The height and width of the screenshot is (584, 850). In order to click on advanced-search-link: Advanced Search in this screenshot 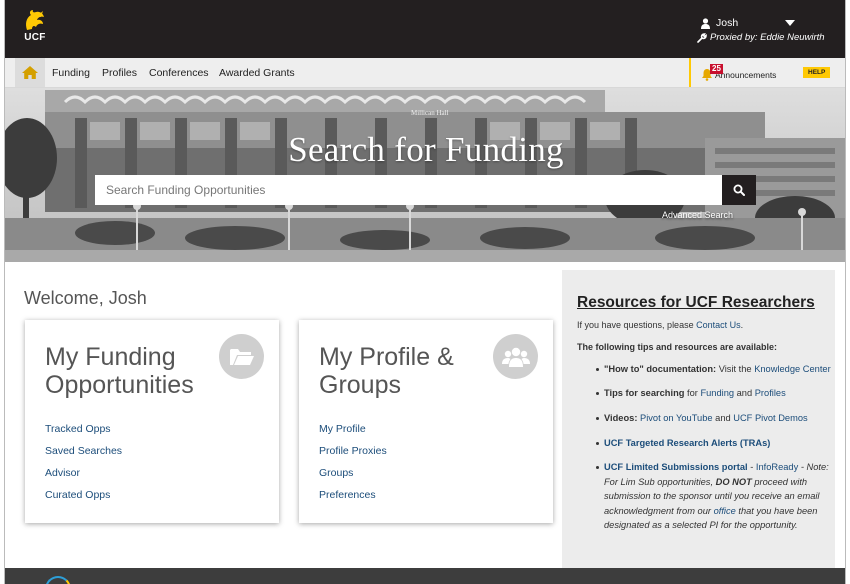, I will do `click(697, 215)`.